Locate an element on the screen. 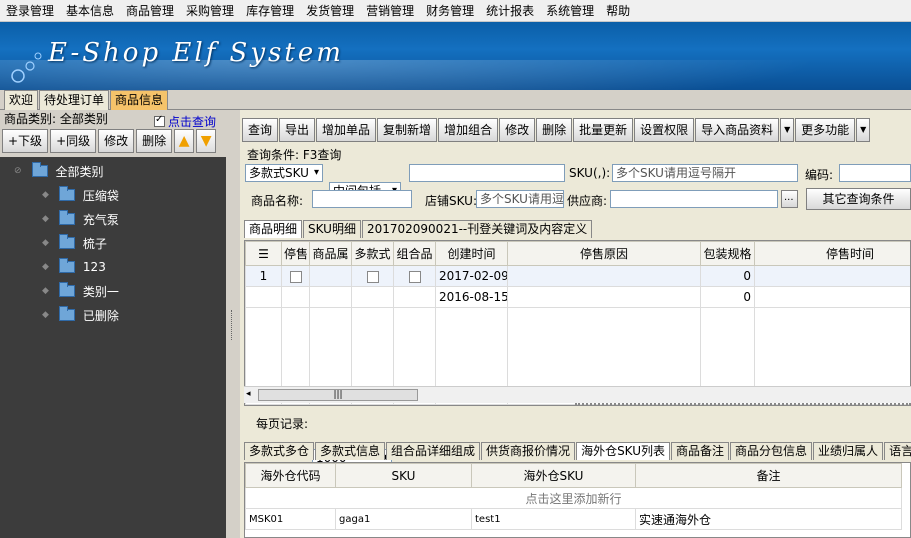 This screenshot has height=538, width=911. permissions-button: 设置权限 is located at coordinates (664, 130).